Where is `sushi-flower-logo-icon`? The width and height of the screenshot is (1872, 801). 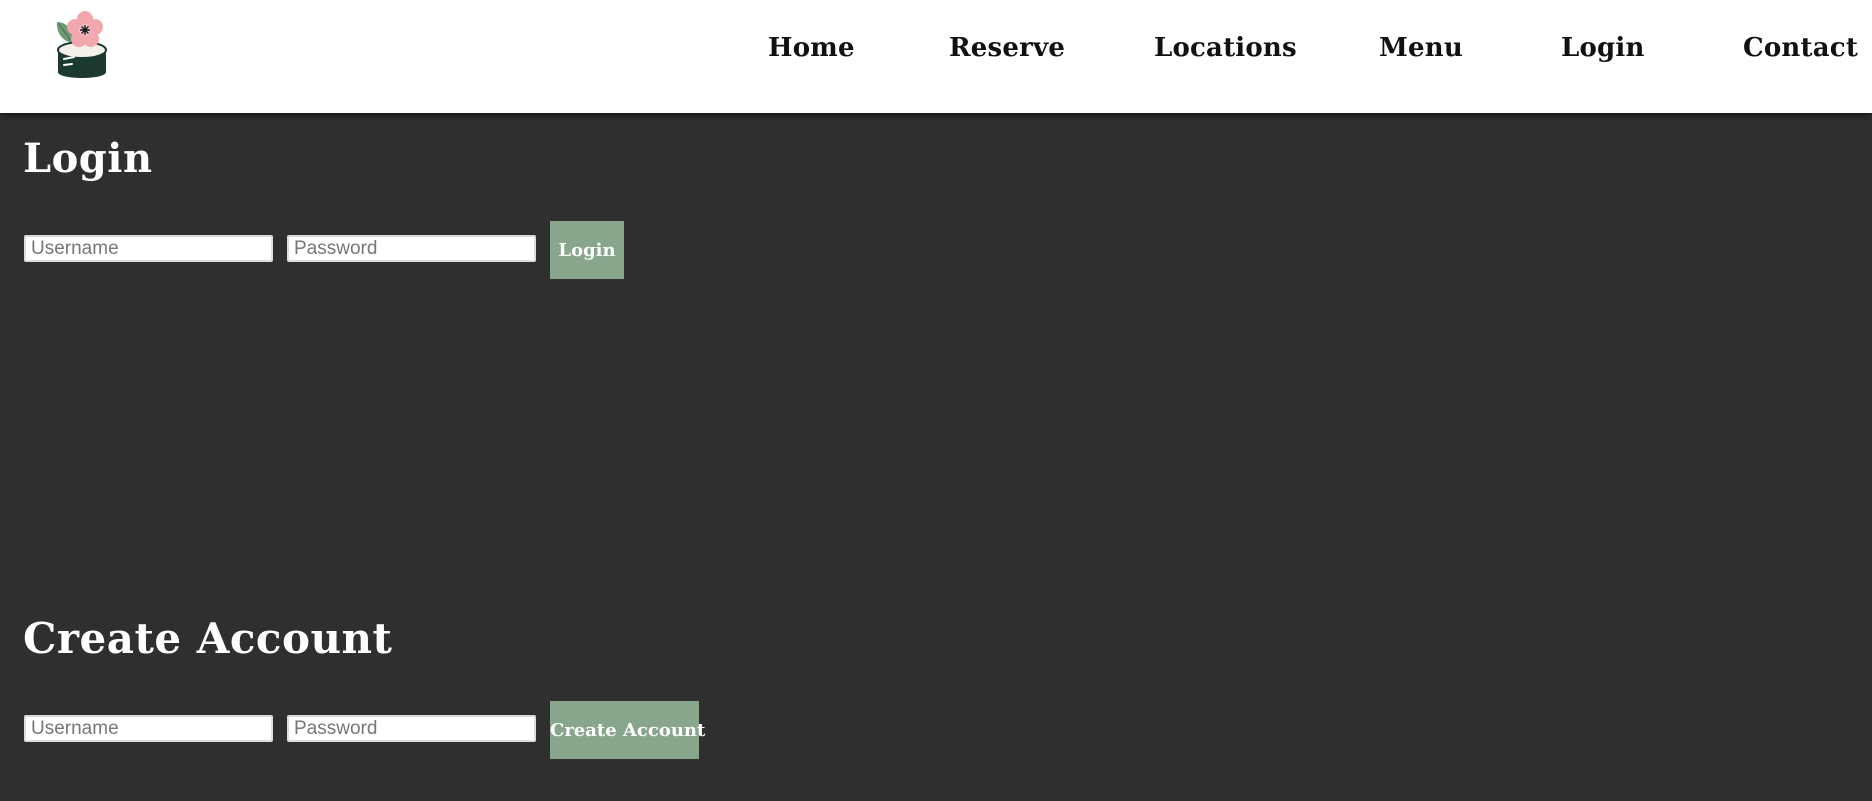 sushi-flower-logo-icon is located at coordinates (85, 46).